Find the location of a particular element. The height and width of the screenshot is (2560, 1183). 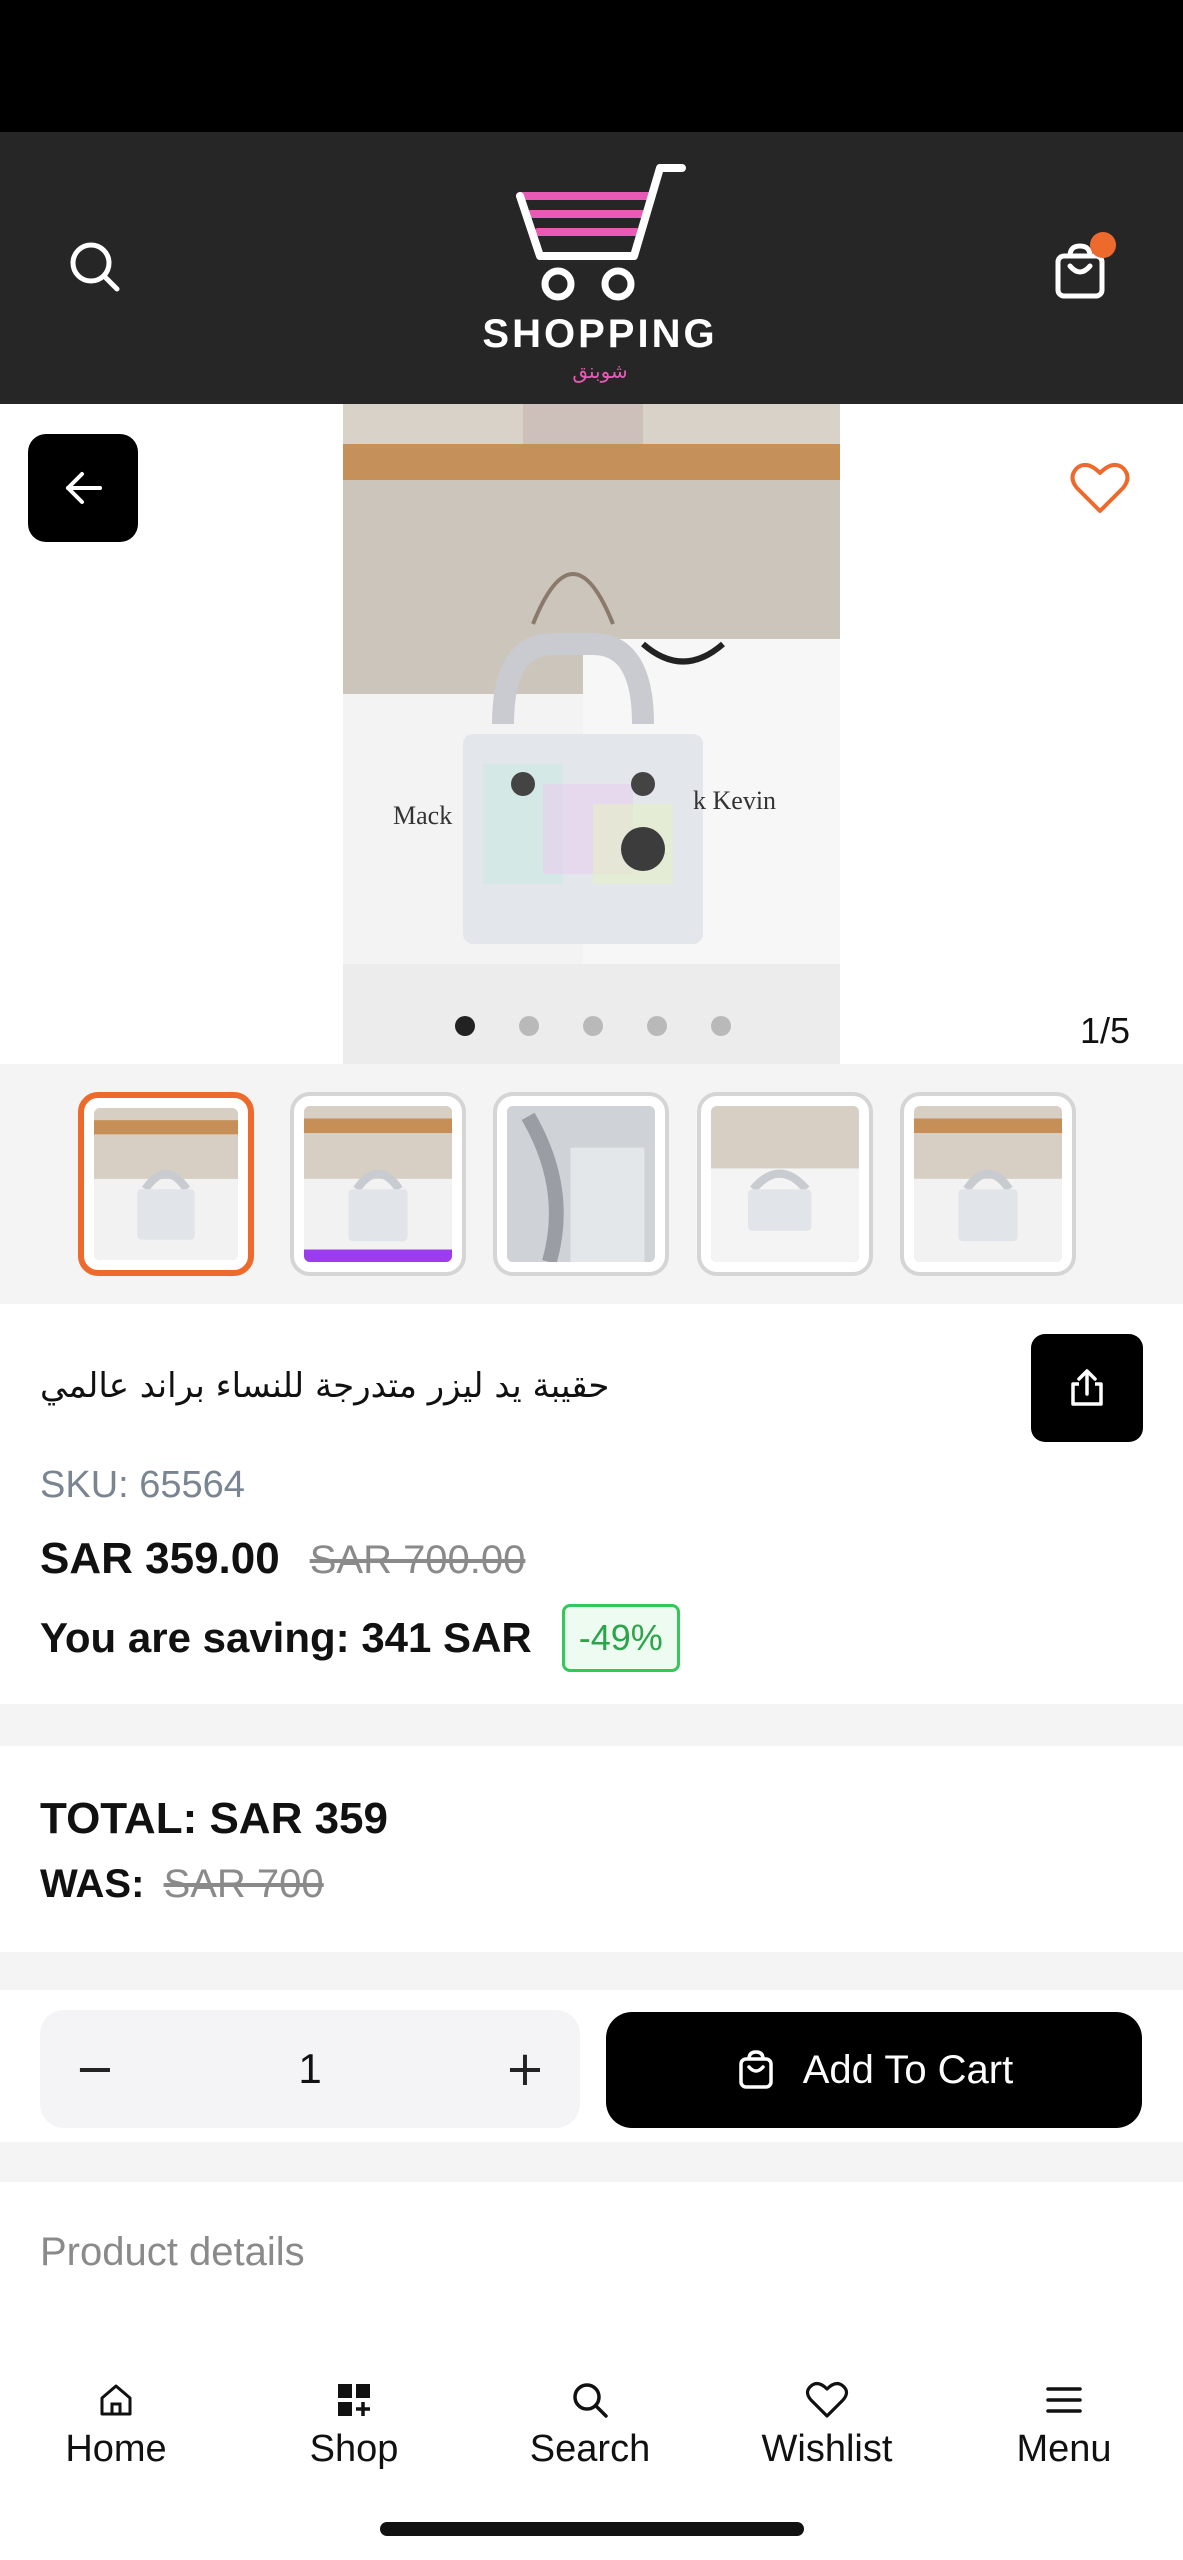

product-sku: SKU: 65564 is located at coordinates (142, 1485).